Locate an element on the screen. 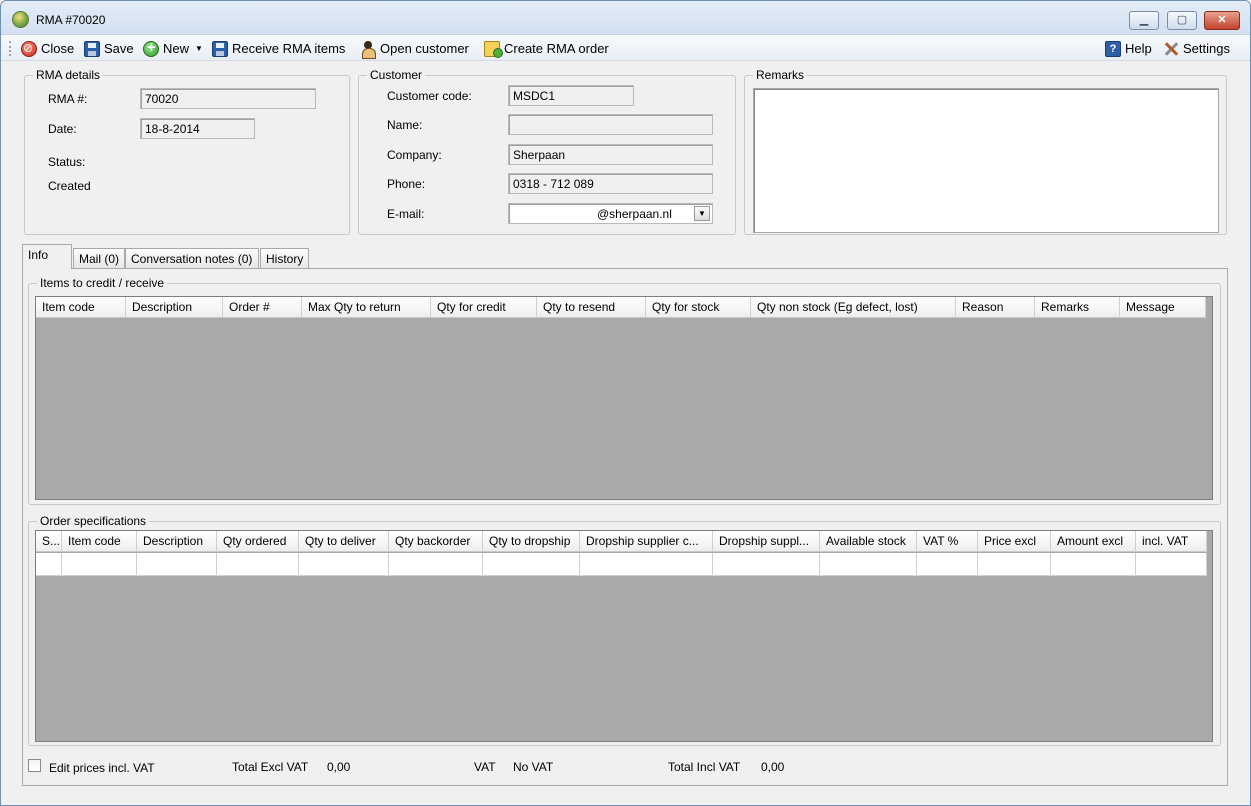  email-label: E-mail: is located at coordinates (406, 214).